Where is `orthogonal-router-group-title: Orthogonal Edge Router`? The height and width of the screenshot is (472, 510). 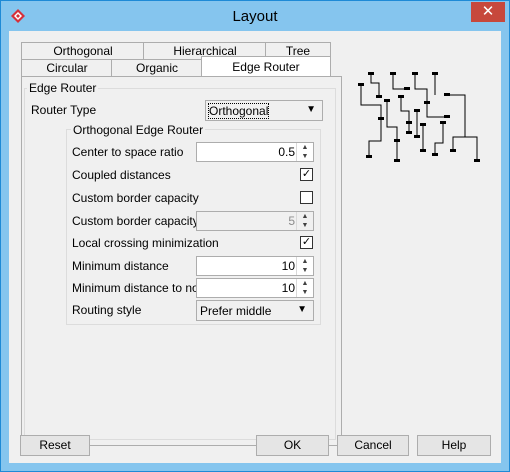 orthogonal-router-group-title: Orthogonal Edge Router is located at coordinates (138, 130).